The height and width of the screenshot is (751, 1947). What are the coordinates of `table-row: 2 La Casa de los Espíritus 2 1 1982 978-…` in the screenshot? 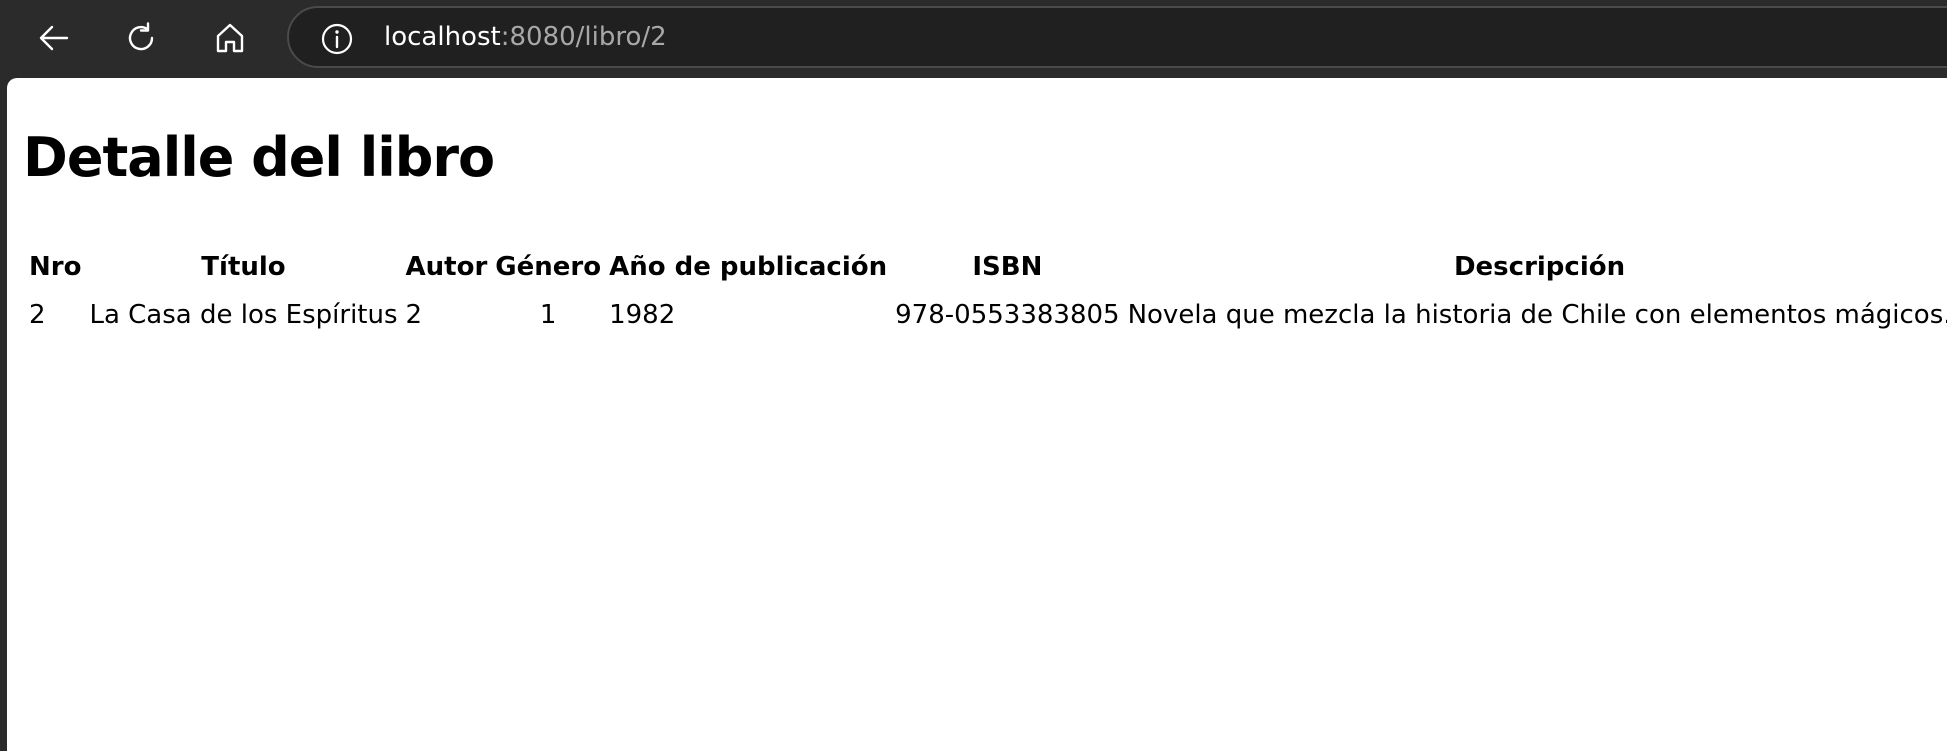 It's located at (987, 311).